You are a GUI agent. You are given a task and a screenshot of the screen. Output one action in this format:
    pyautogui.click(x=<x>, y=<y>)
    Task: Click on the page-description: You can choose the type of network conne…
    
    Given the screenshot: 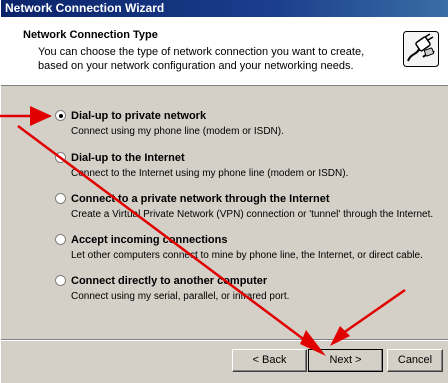 What is the action you would take?
    pyautogui.click(x=201, y=59)
    